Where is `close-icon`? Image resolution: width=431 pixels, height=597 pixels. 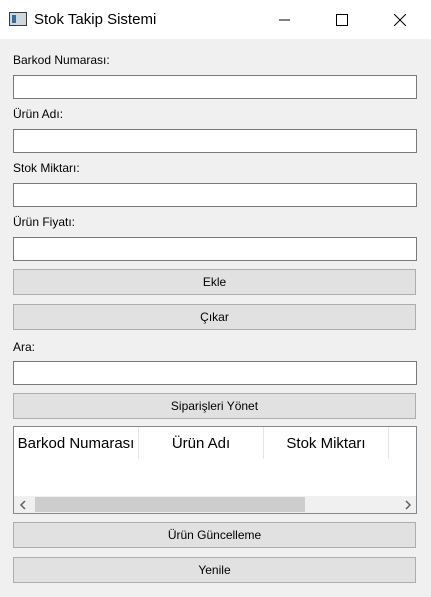 close-icon is located at coordinates (400, 19).